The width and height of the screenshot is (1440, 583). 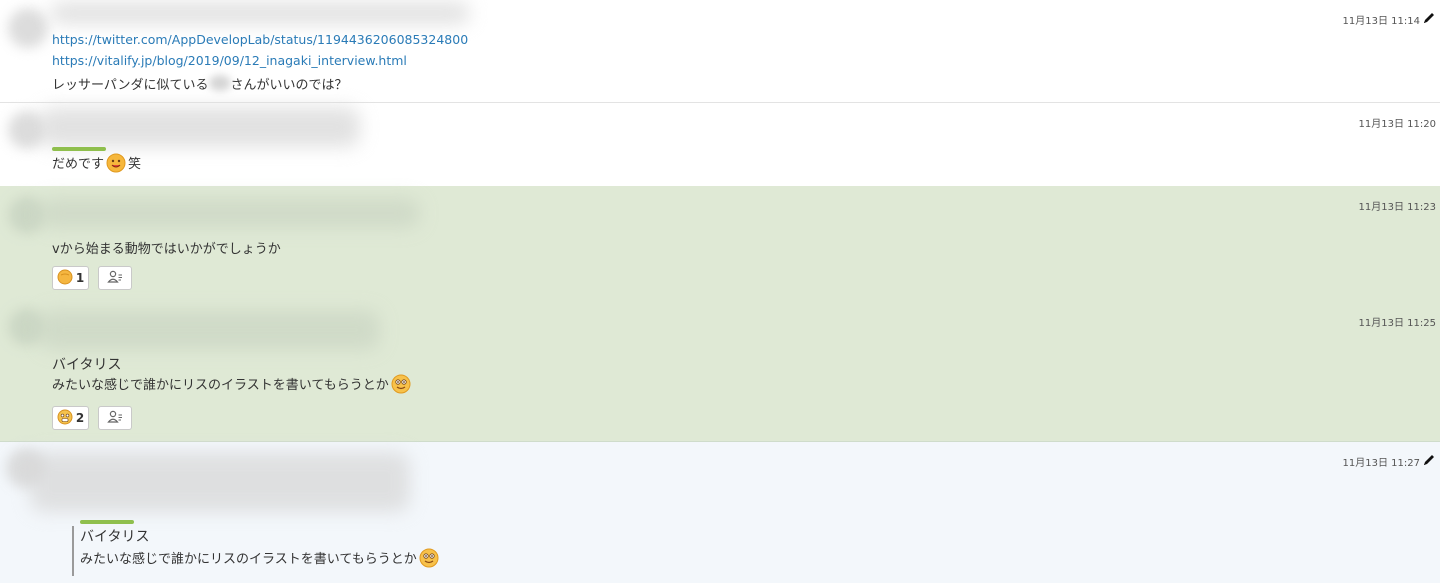 What do you see at coordinates (116, 163) in the screenshot?
I see `grimacing-face-icon` at bounding box center [116, 163].